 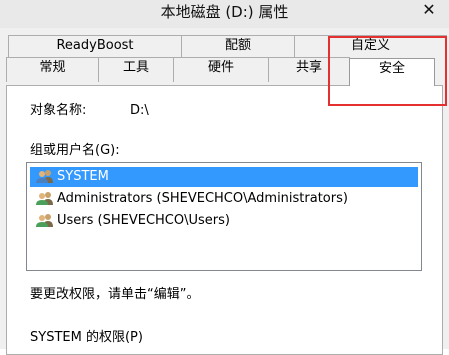 I want to click on tab-hardware: 硬件, so click(x=221, y=69).